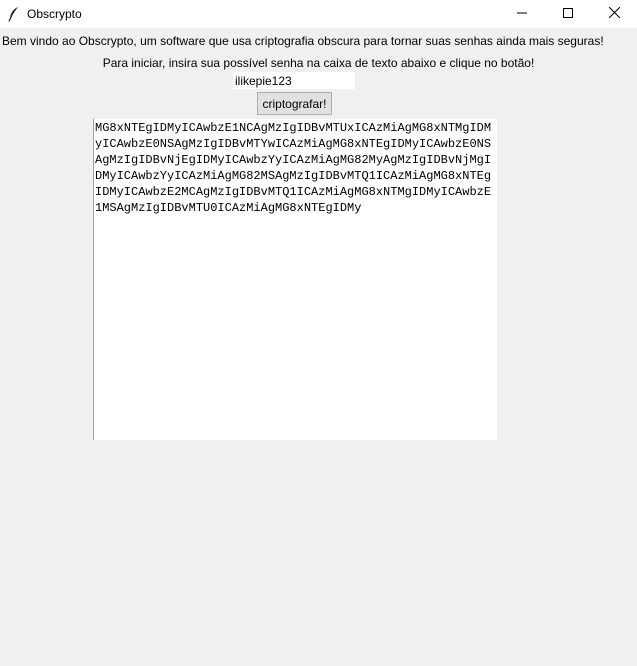  I want to click on close-icon, so click(614, 14).